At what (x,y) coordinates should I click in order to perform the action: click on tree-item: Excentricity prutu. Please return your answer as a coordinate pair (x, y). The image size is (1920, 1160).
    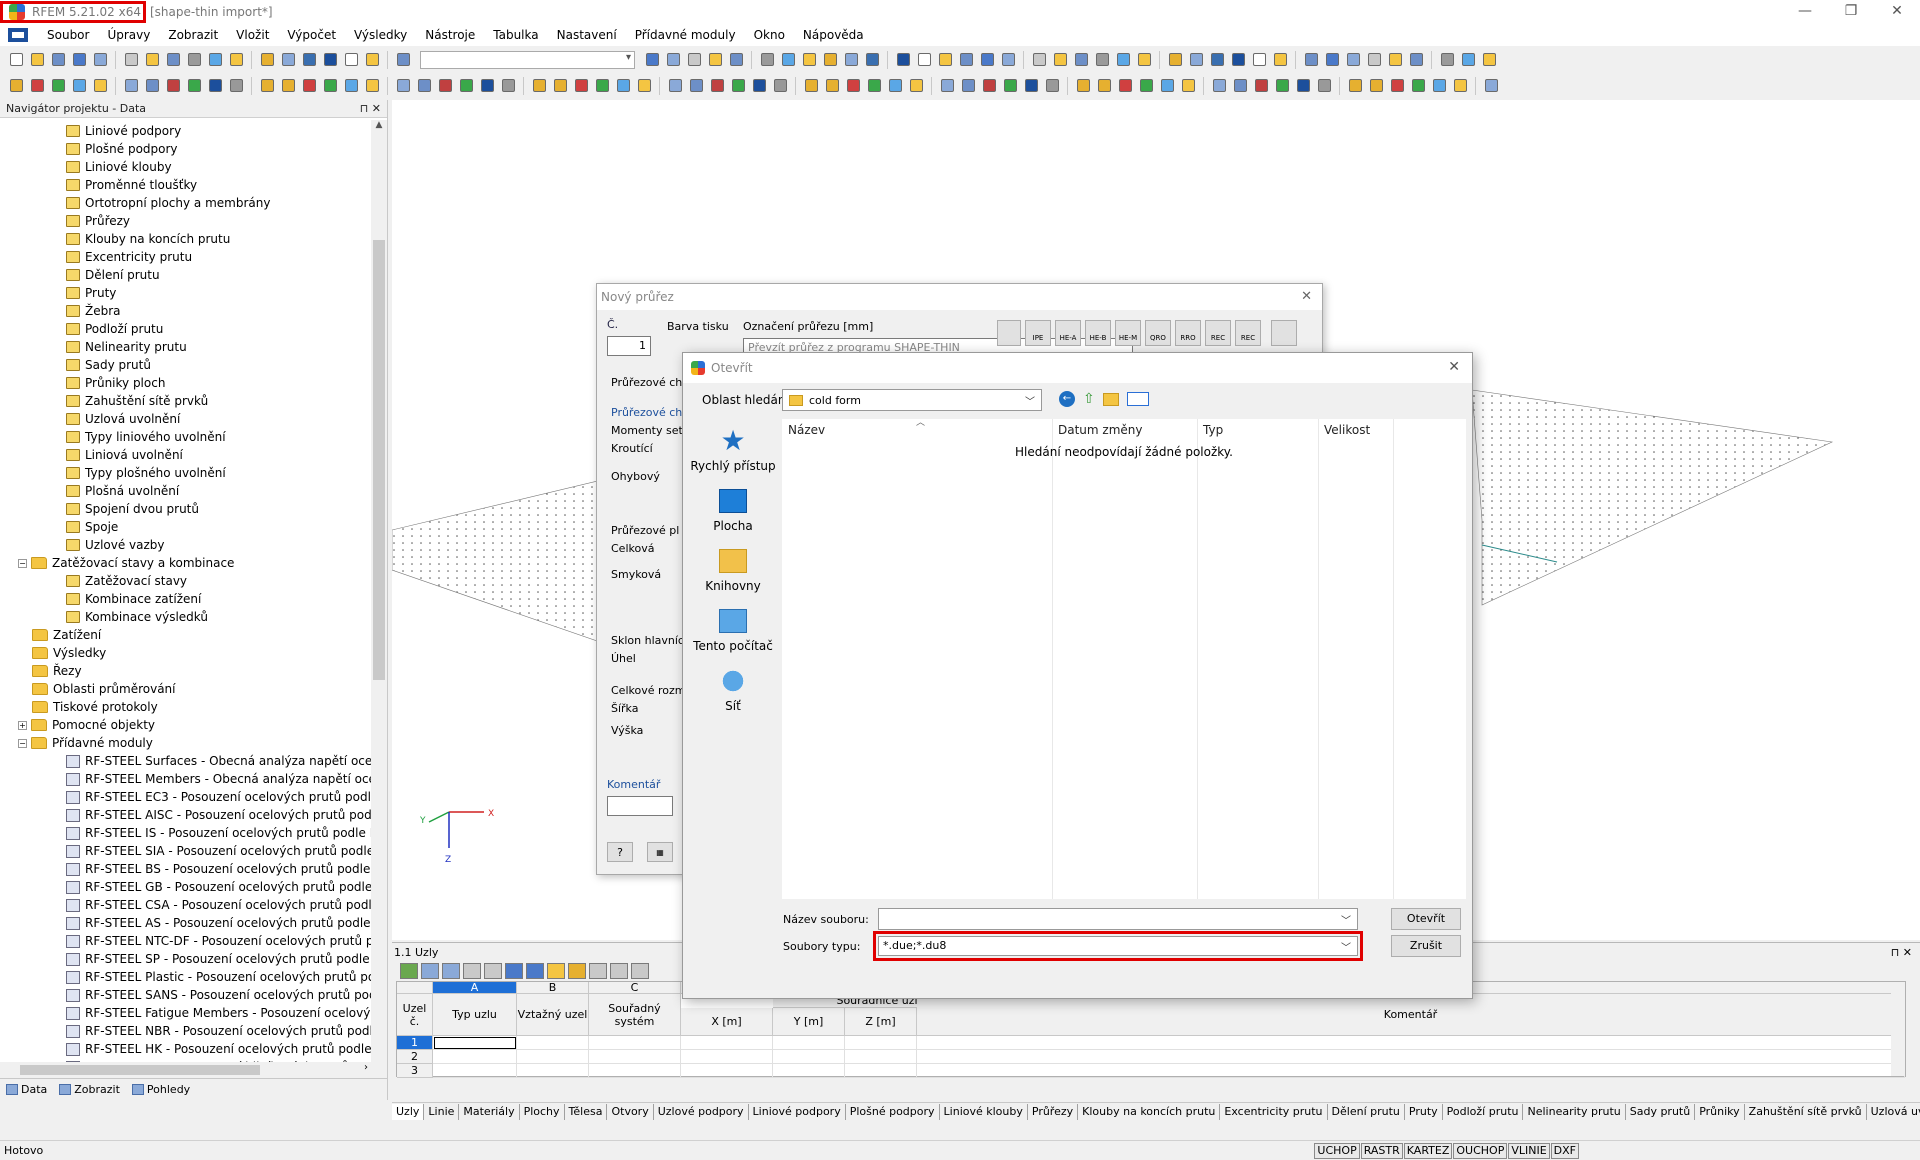
    Looking at the image, I should click on (186, 257).